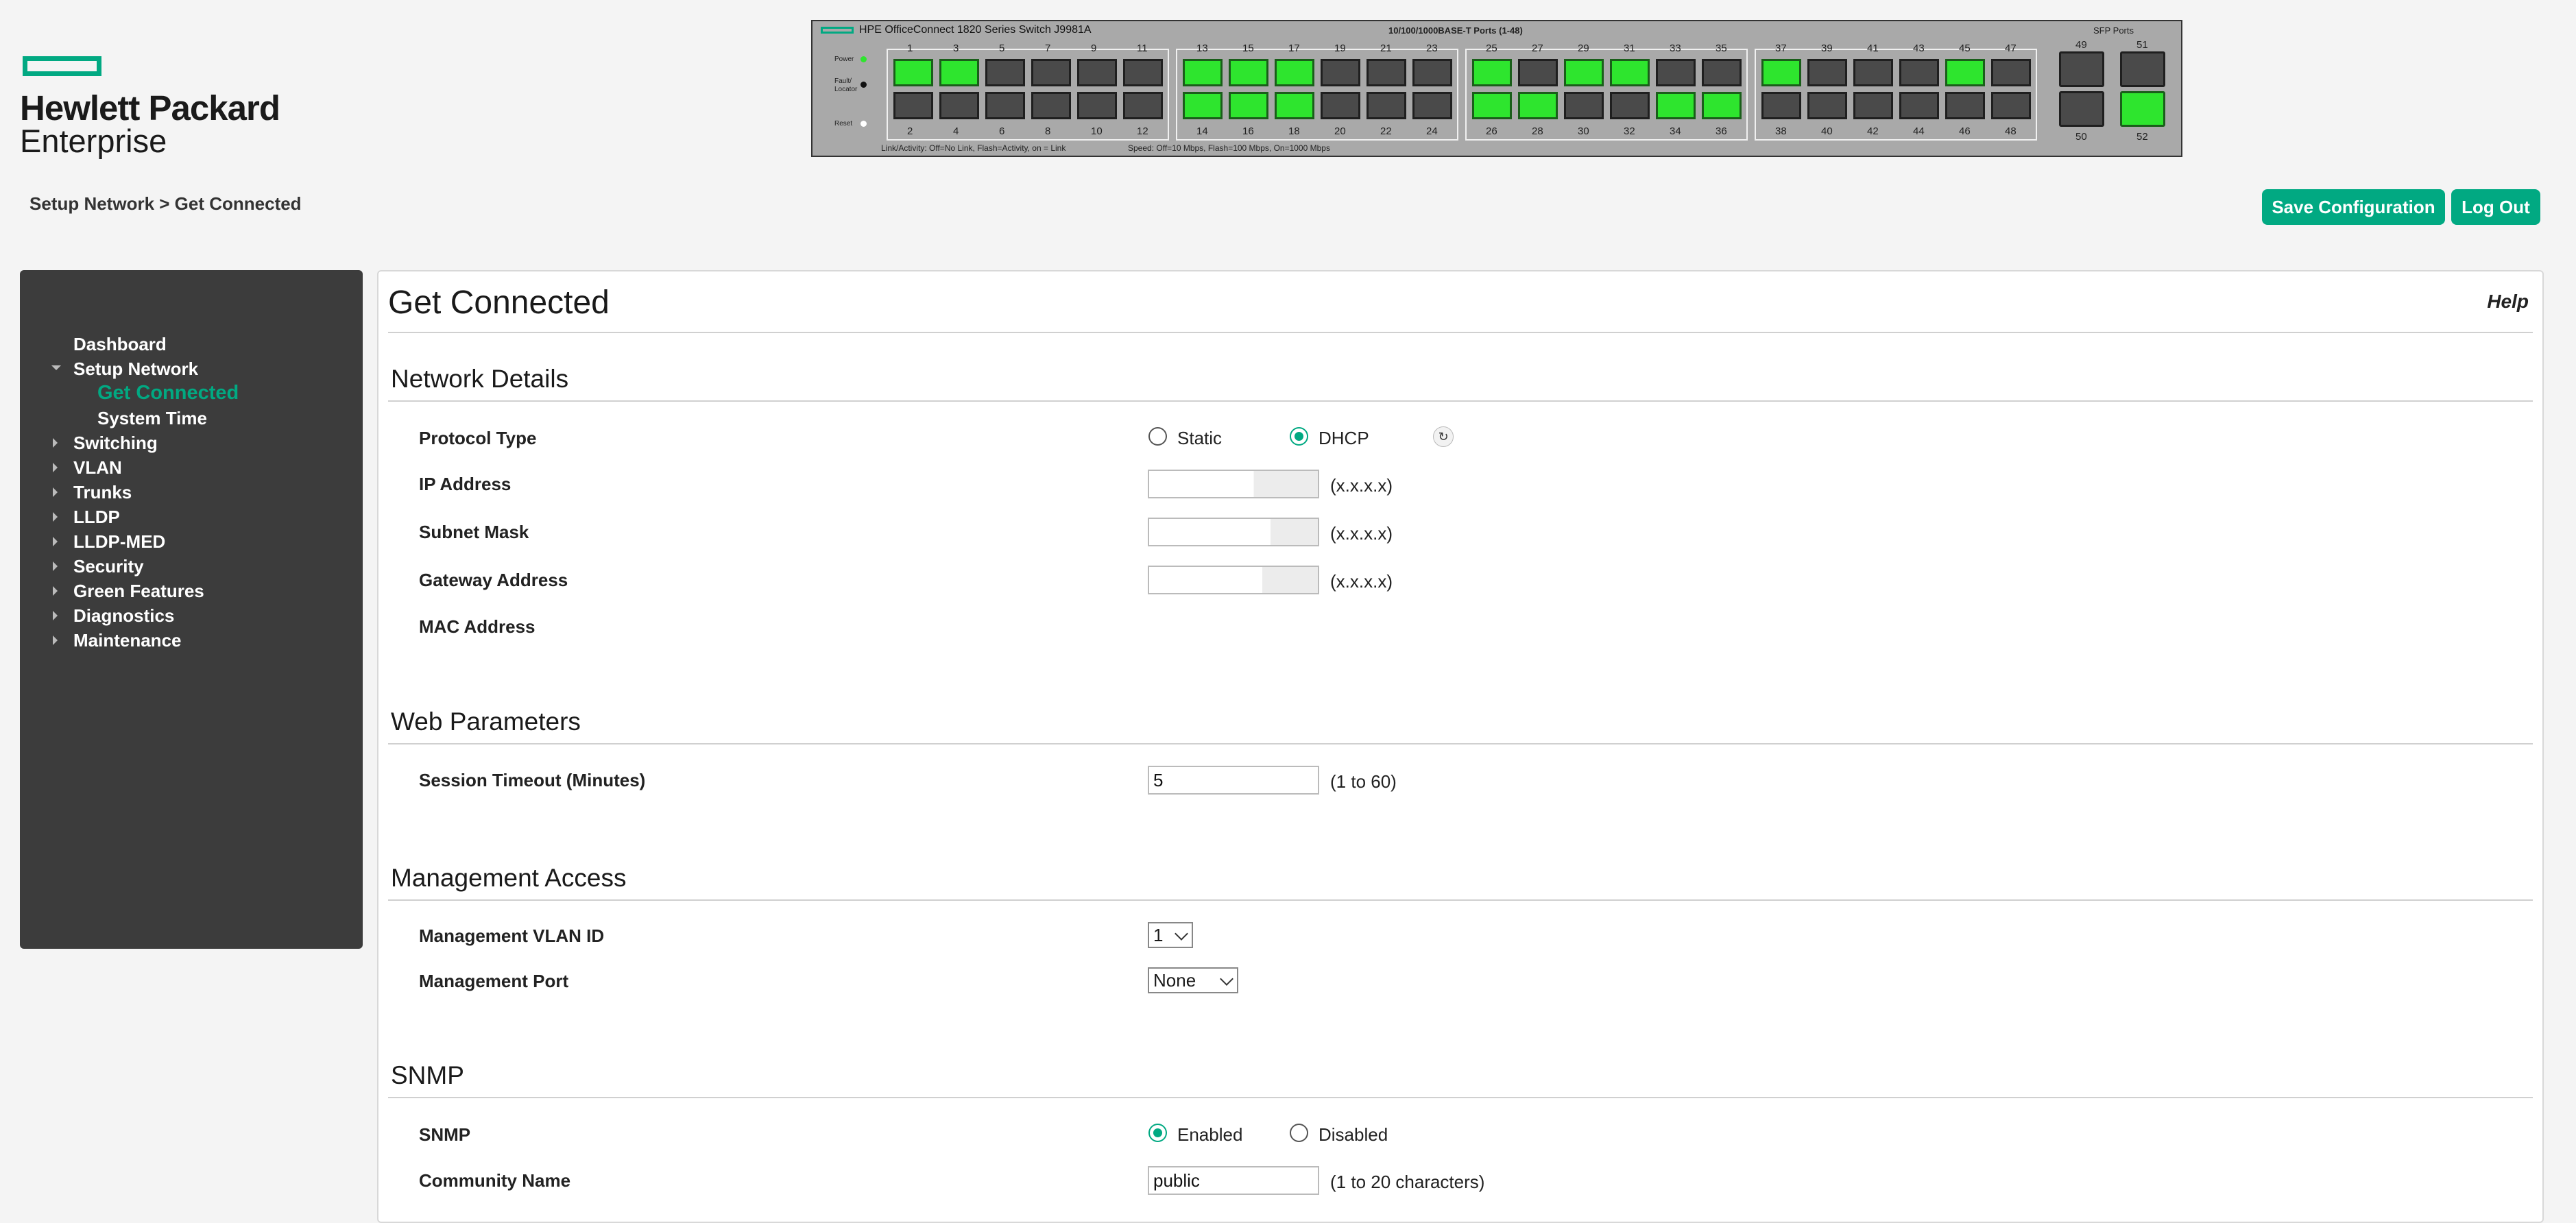 Image resolution: width=2576 pixels, height=1223 pixels. What do you see at coordinates (139, 591) in the screenshot?
I see `sidebar-item-green-features: Green Features` at bounding box center [139, 591].